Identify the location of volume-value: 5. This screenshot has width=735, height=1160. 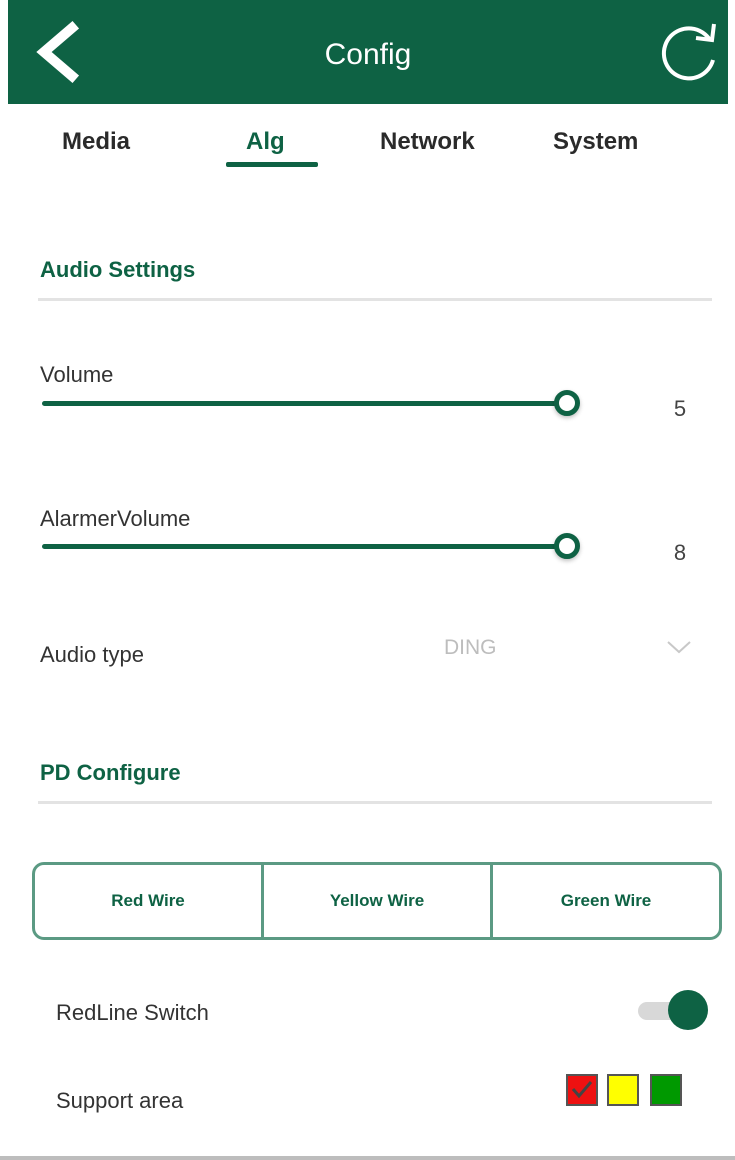
(680, 408).